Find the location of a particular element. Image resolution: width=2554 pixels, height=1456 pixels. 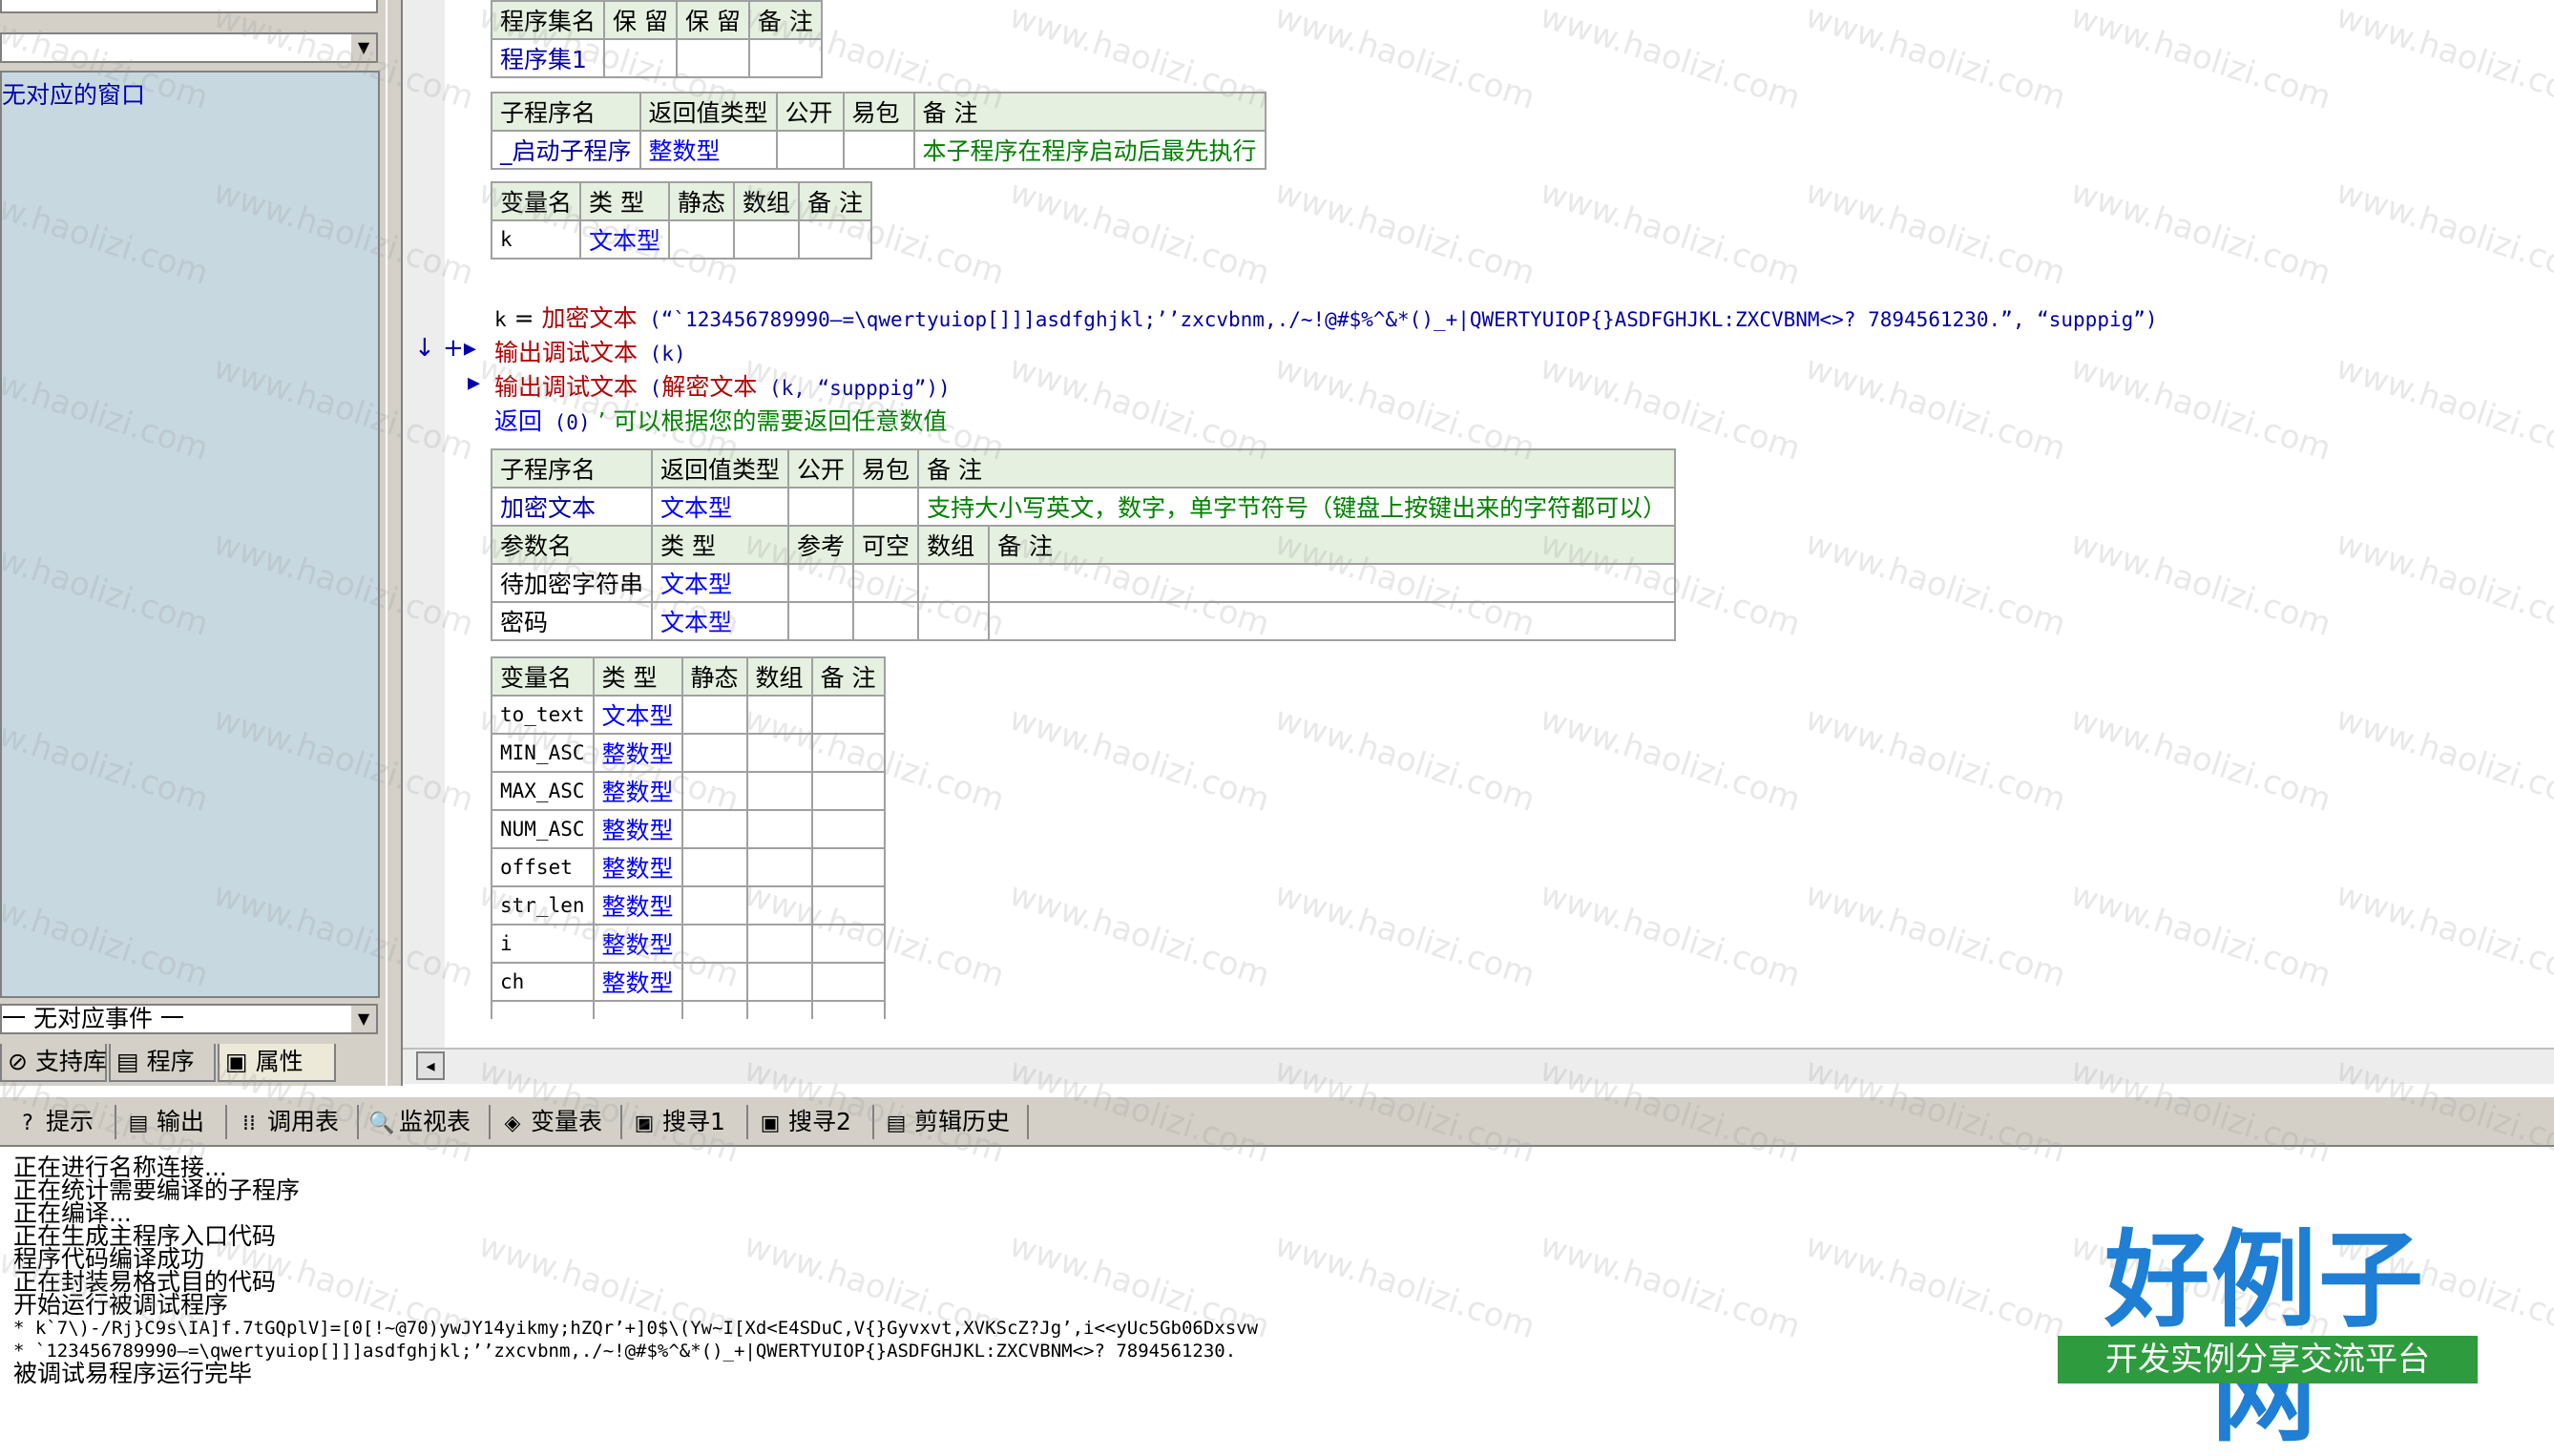

table-row: i 整数型 is located at coordinates (688, 944).